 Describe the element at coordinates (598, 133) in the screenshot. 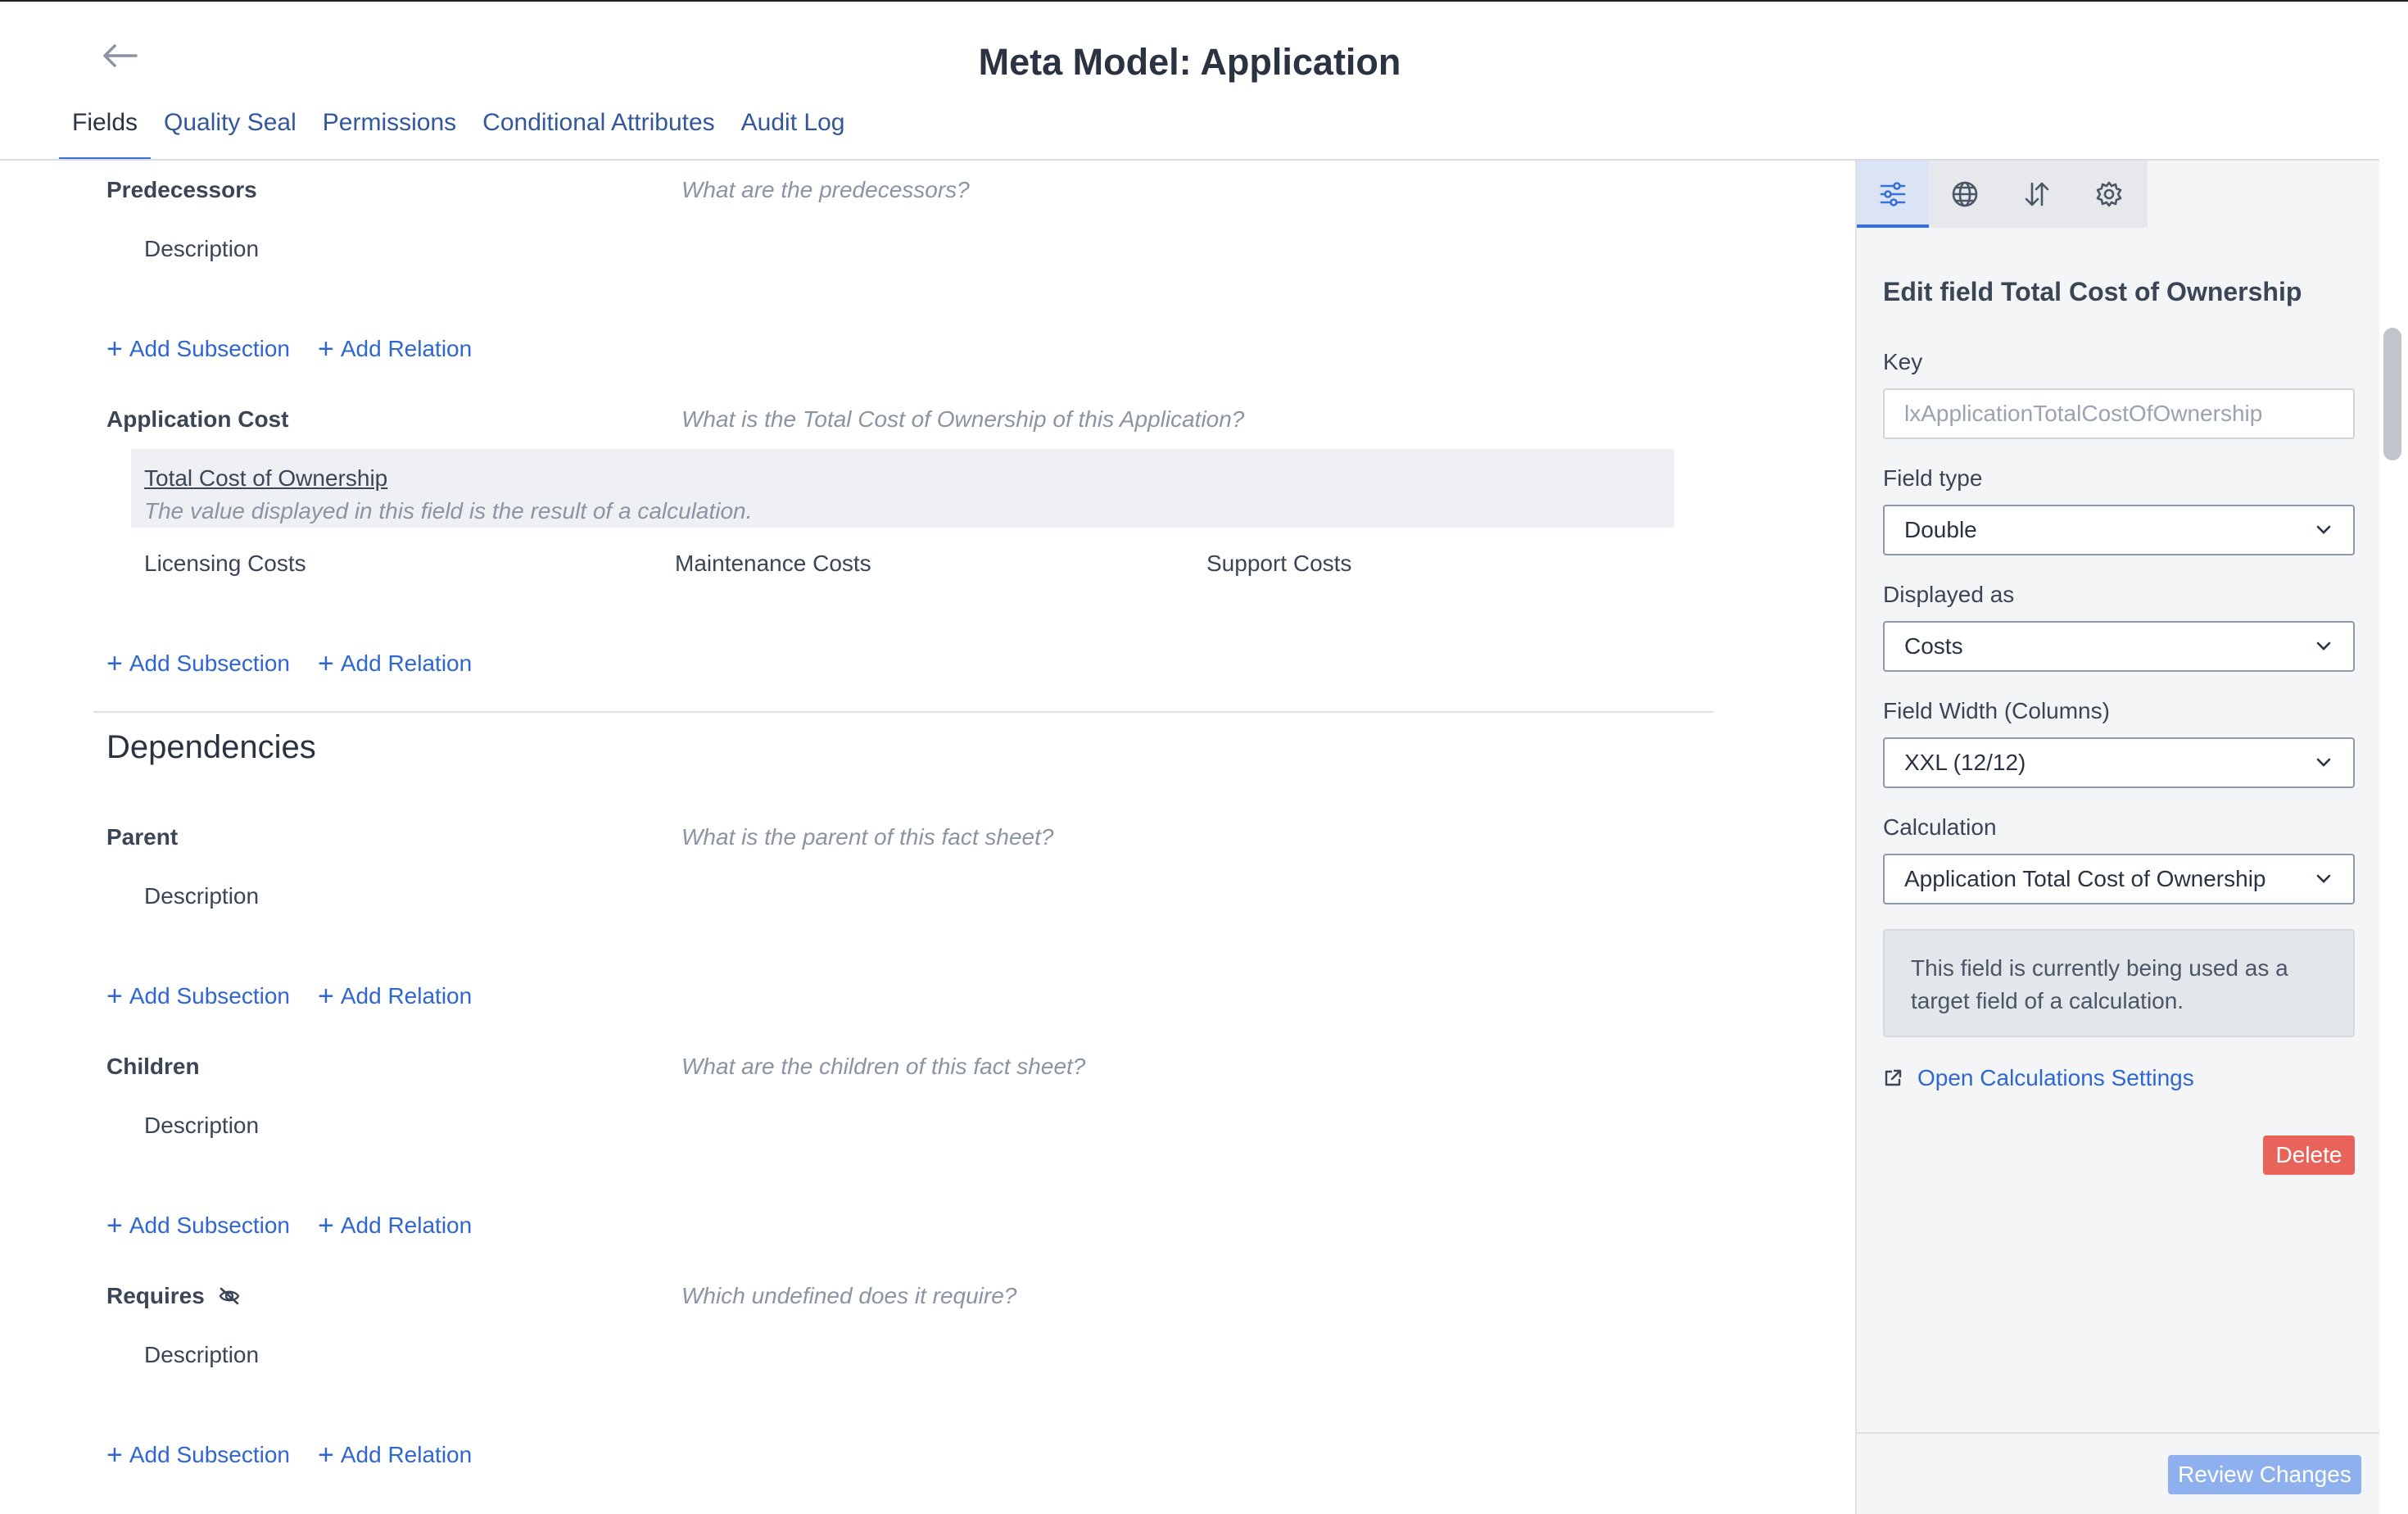

I see `tab-conditional-attributes: Conditional Attributes` at that location.